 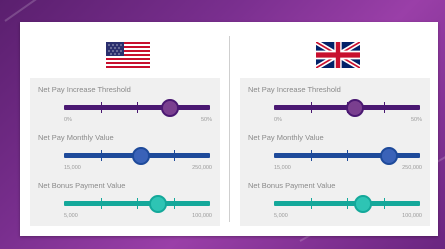 What do you see at coordinates (79, 11) in the screenshot?
I see `background-streak` at bounding box center [79, 11].